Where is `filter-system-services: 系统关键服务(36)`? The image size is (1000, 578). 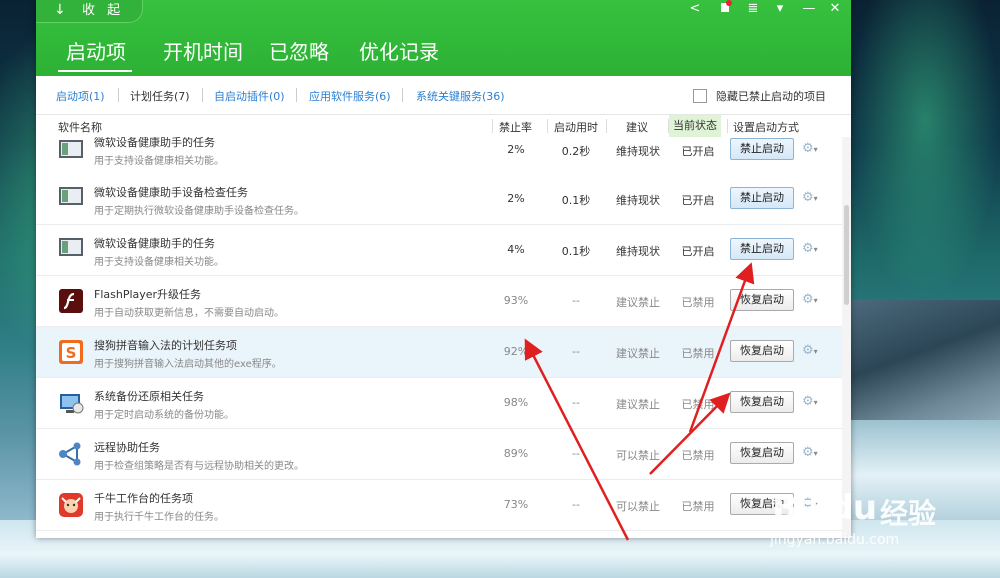 filter-system-services: 系统关键服务(36) is located at coordinates (460, 96).